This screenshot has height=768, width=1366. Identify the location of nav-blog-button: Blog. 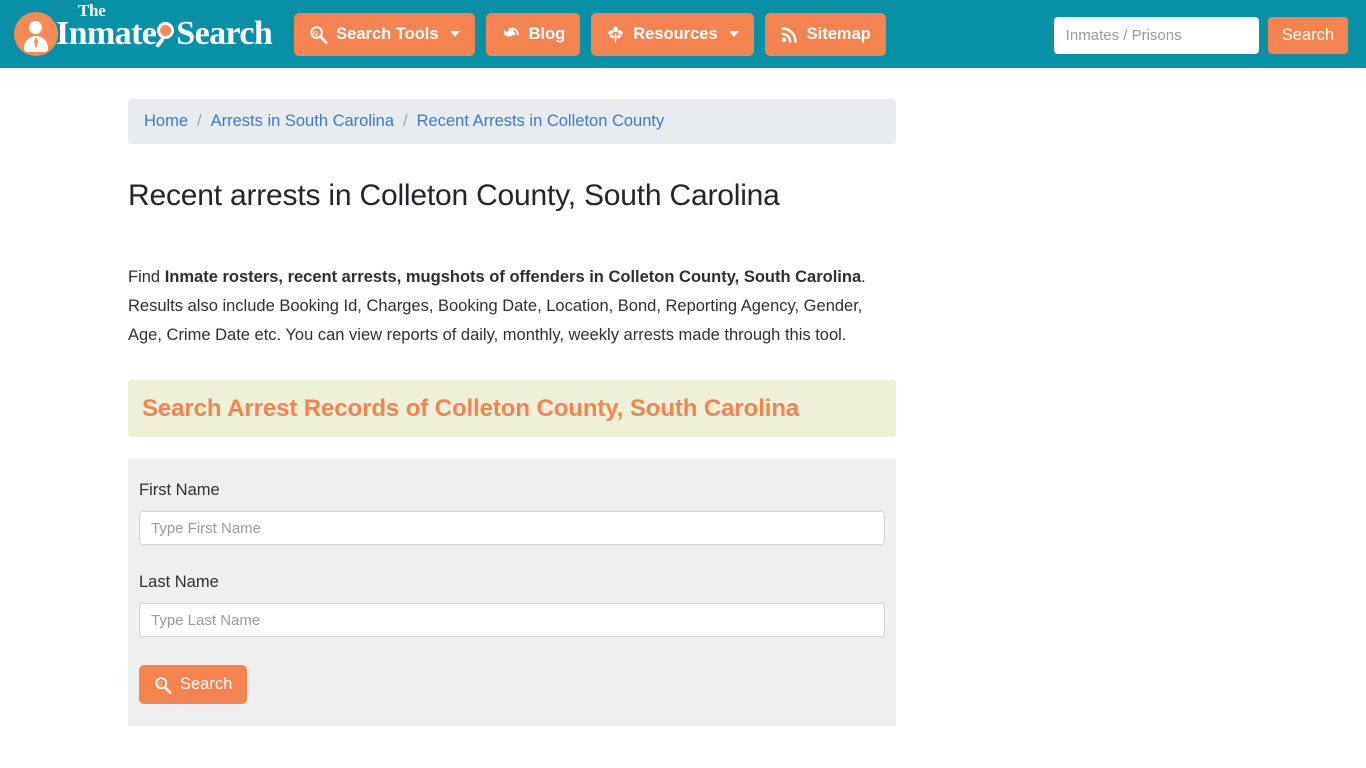
(533, 34).